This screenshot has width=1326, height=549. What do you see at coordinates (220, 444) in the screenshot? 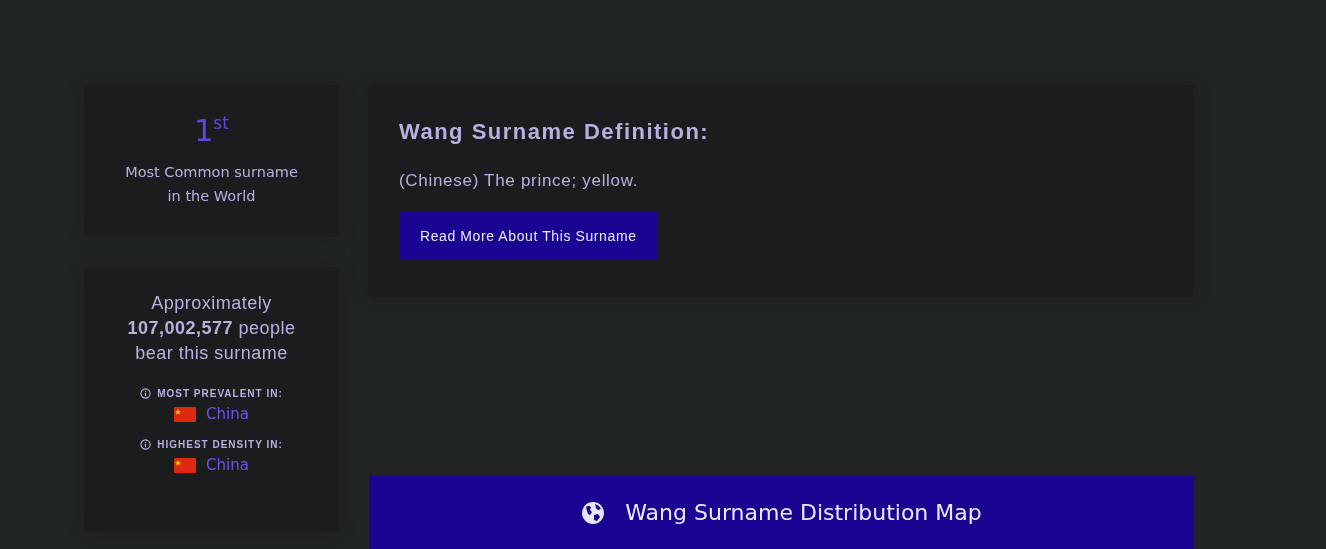
I see `fact-label: HIGHEST DENSITY IN:` at bounding box center [220, 444].